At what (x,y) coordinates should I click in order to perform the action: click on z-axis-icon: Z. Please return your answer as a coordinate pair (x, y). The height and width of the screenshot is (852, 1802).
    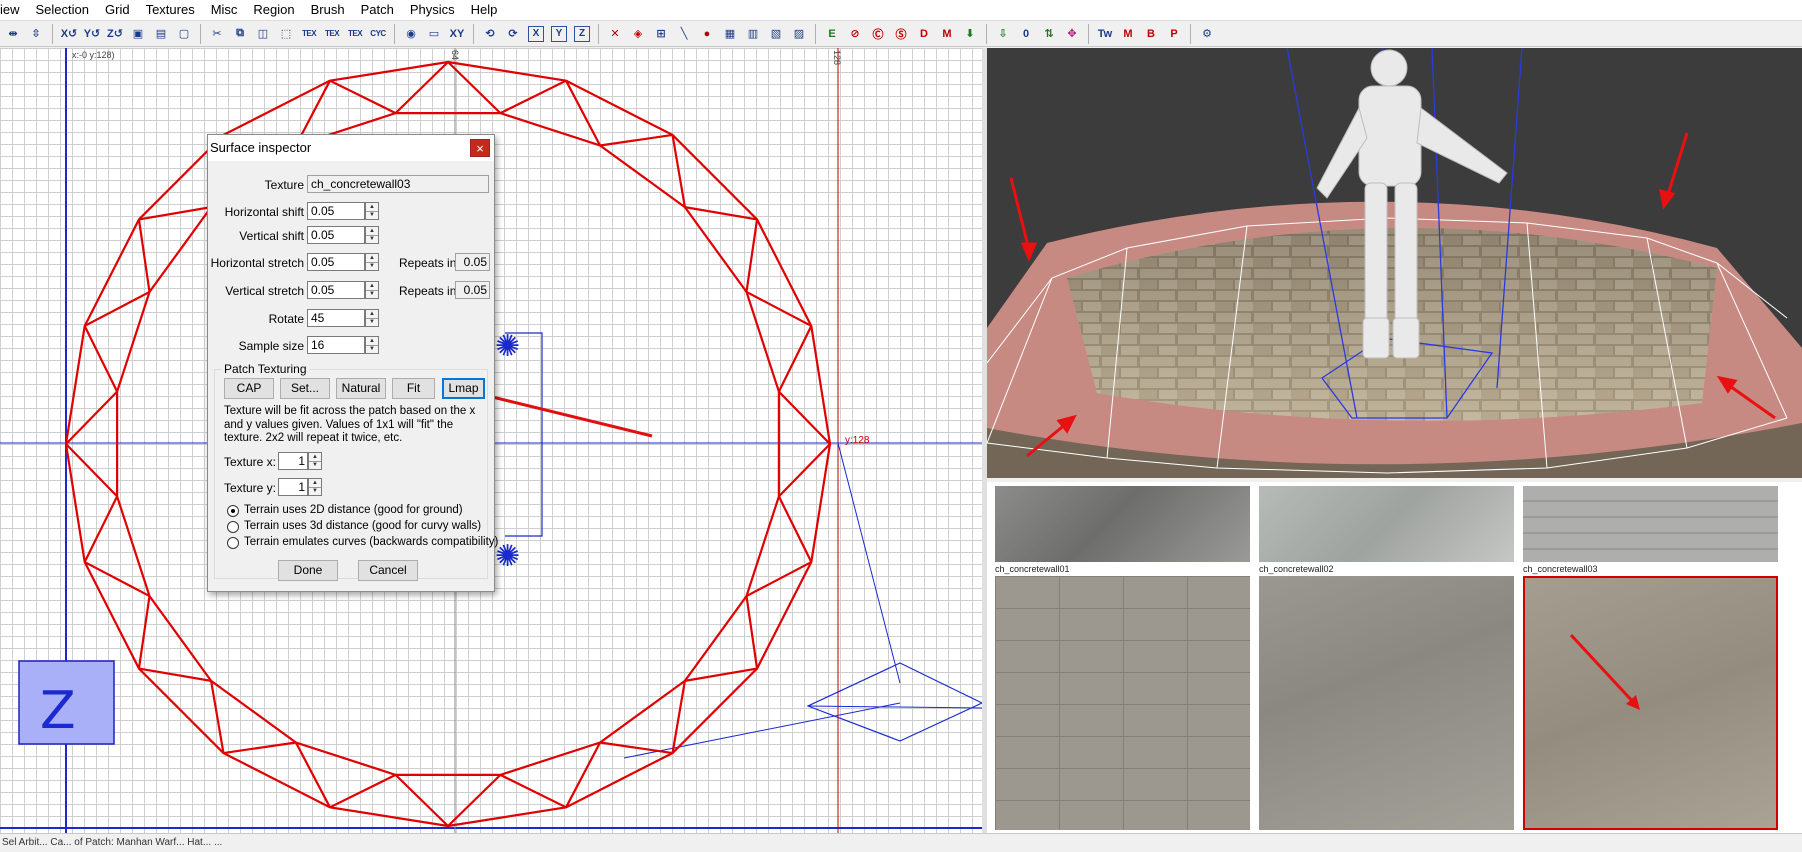
    Looking at the image, I should click on (582, 33).